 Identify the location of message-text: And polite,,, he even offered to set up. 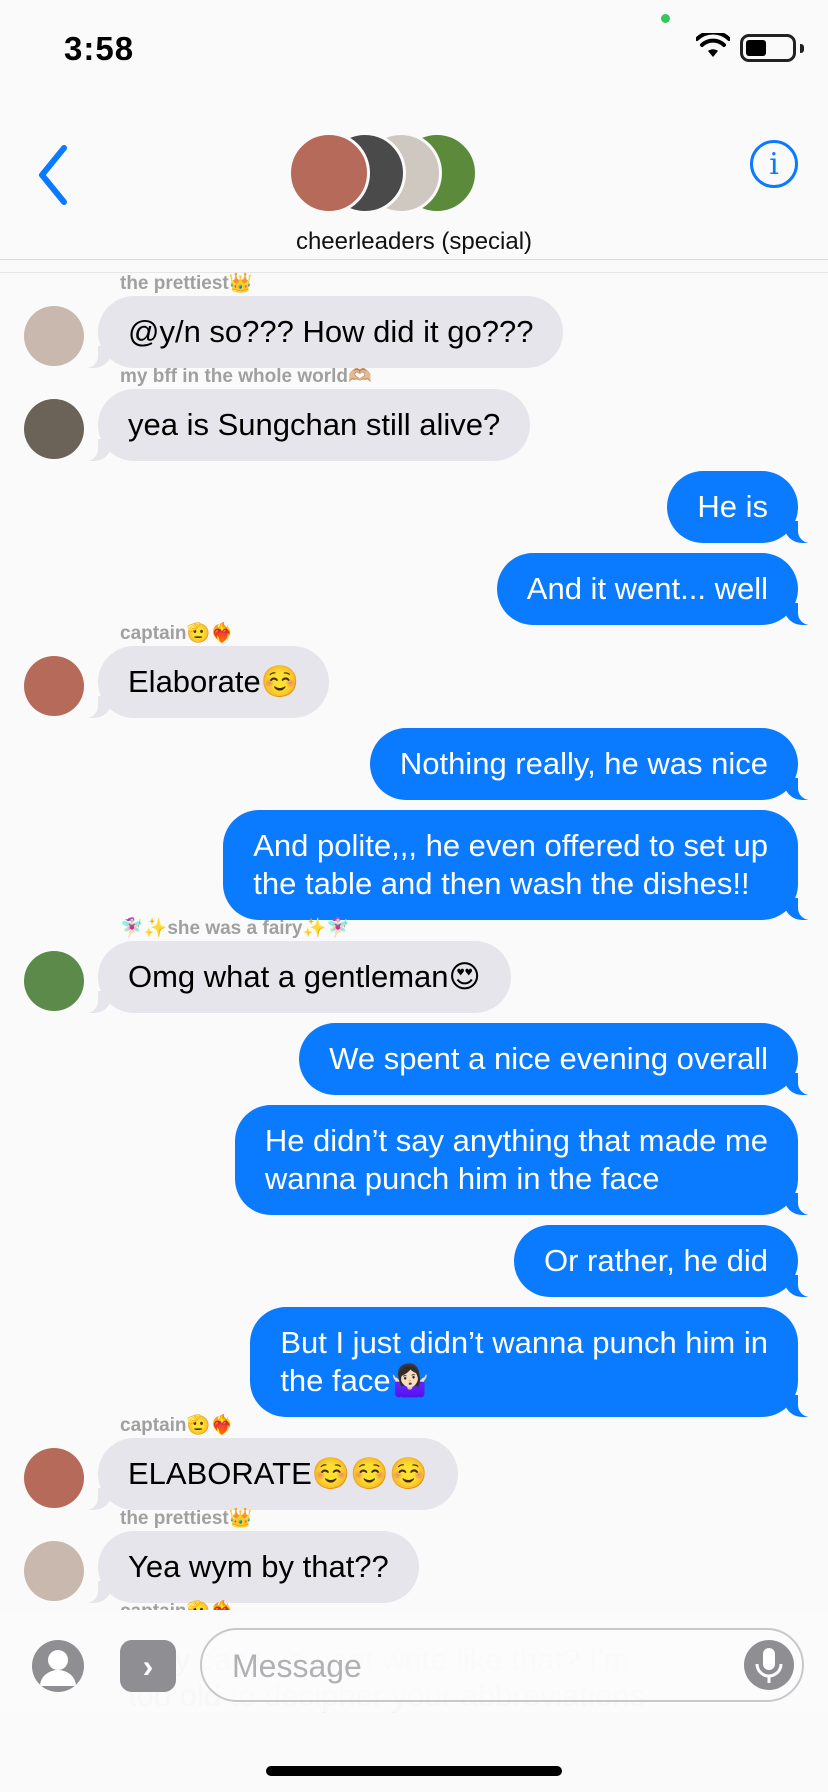
(510, 845).